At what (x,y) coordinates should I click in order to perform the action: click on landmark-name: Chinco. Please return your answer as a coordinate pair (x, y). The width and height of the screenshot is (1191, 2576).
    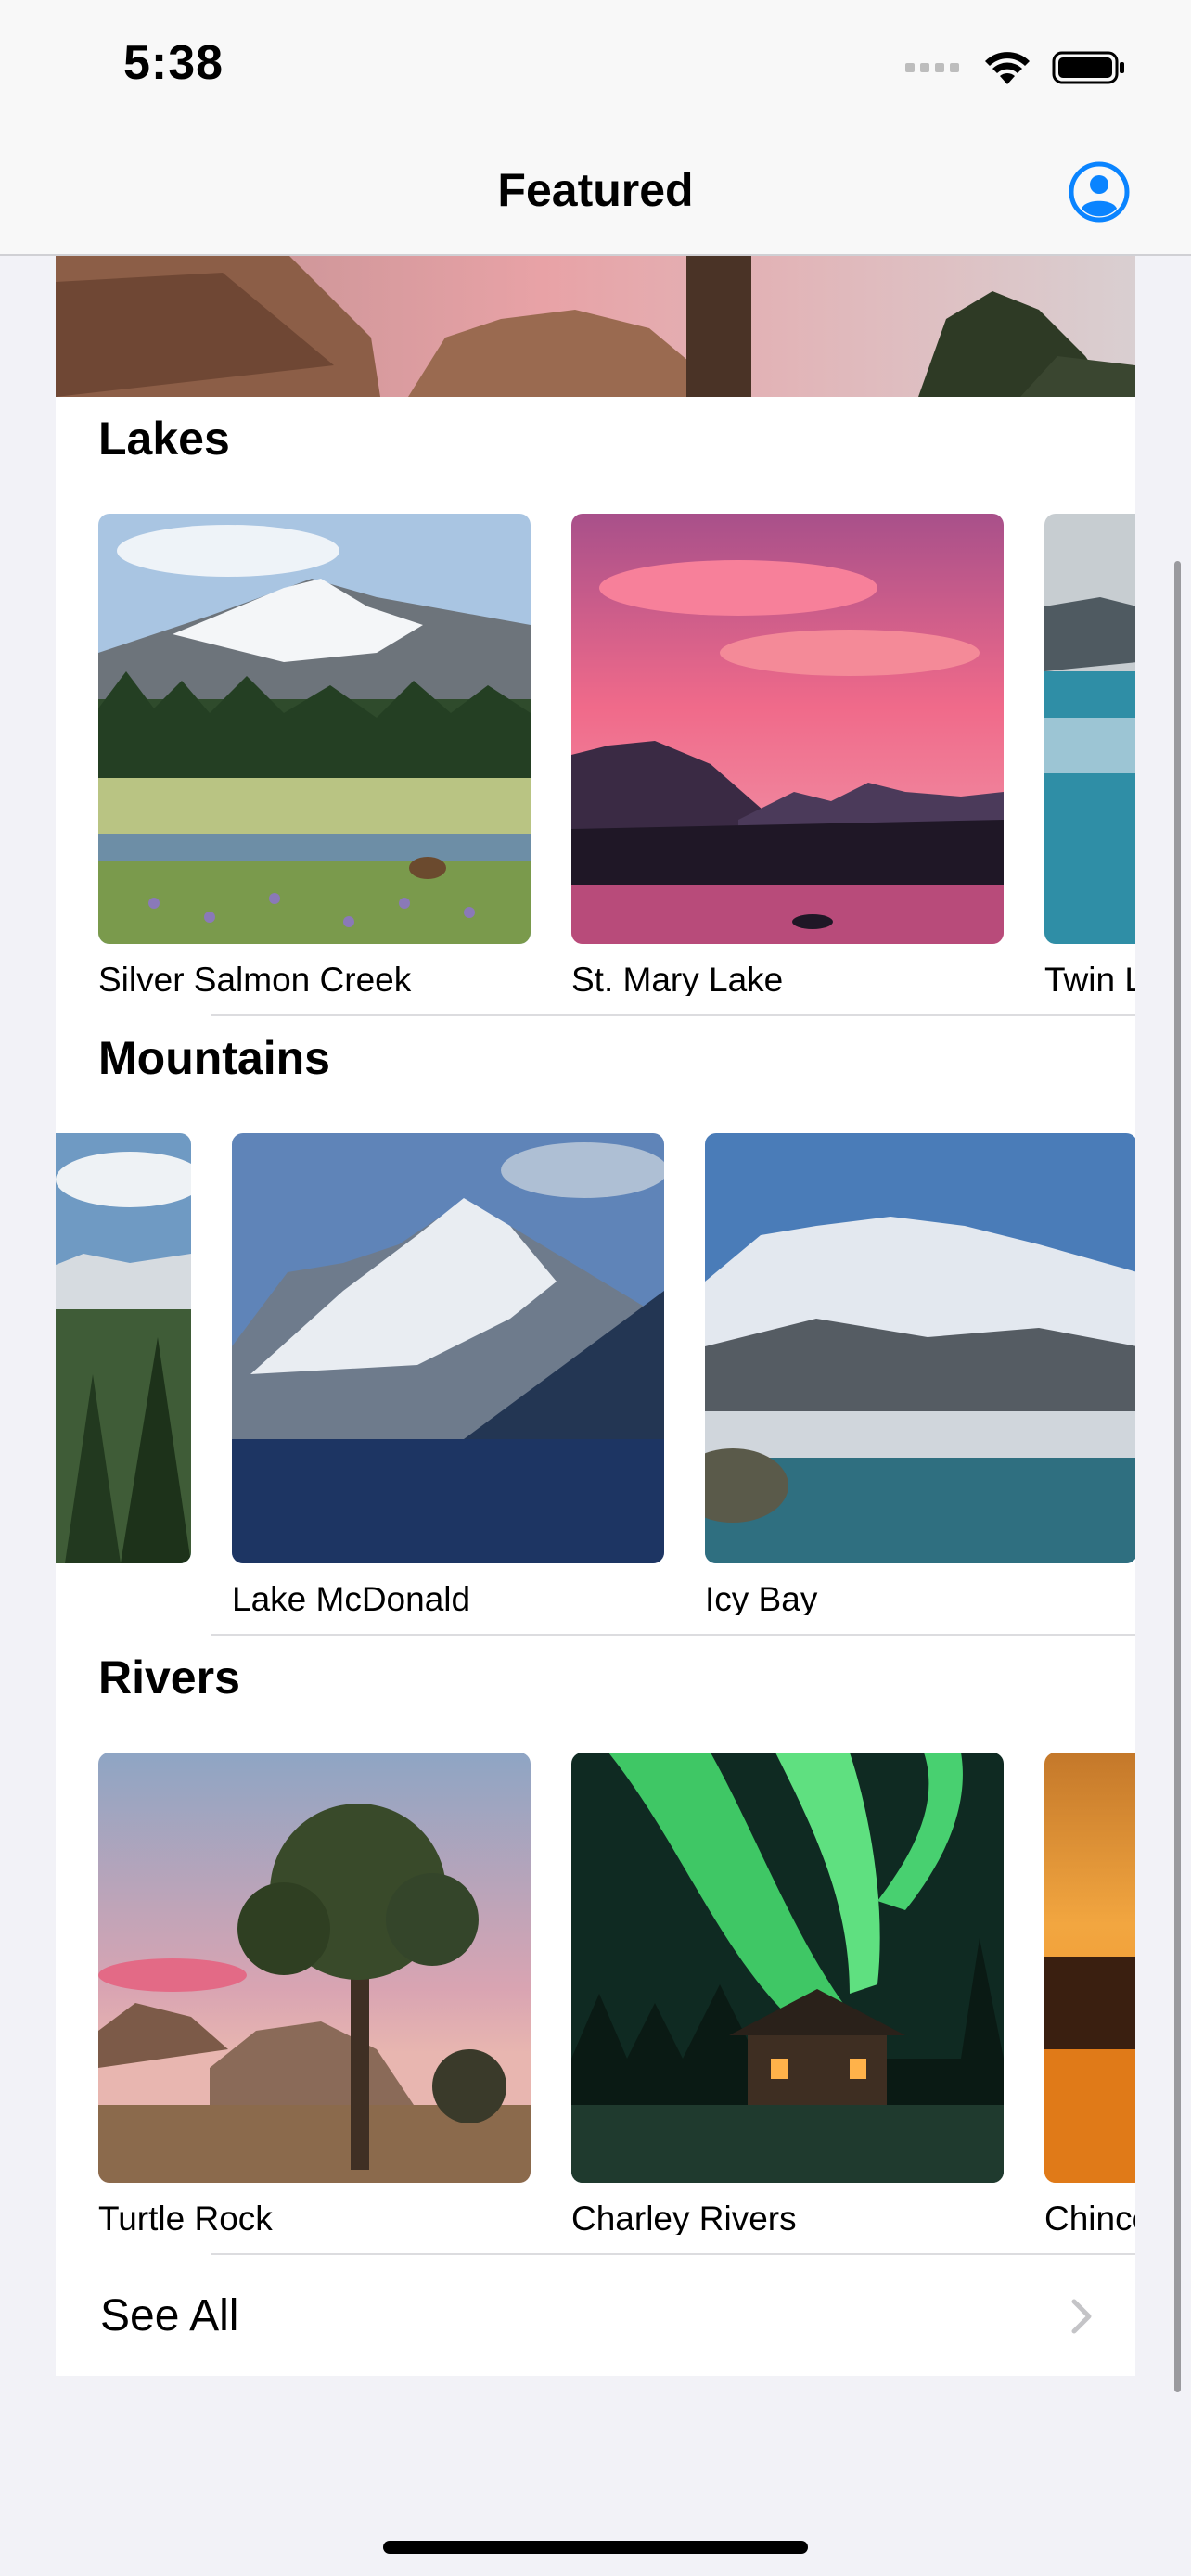
    Looking at the image, I should click on (1089, 2218).